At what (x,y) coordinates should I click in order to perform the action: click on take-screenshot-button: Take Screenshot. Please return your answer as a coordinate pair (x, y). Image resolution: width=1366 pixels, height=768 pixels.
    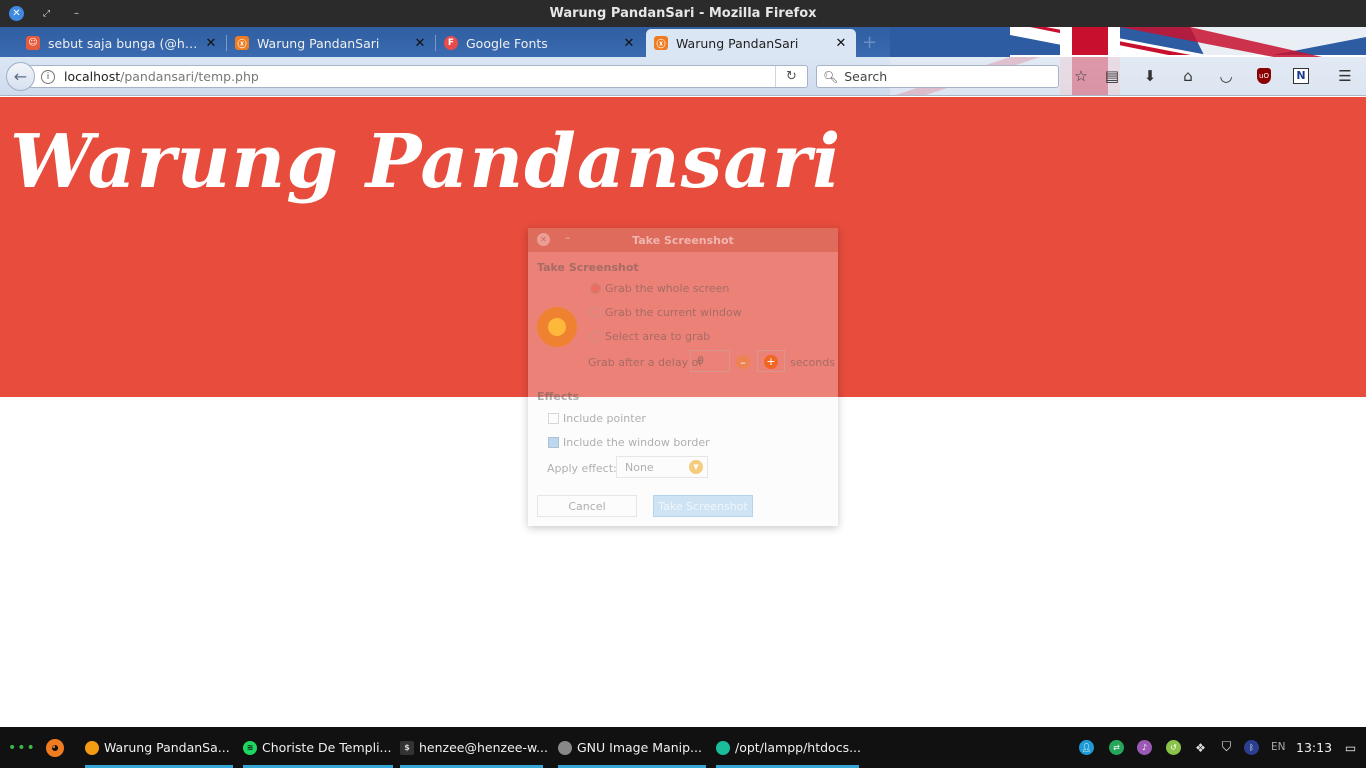
    Looking at the image, I should click on (703, 506).